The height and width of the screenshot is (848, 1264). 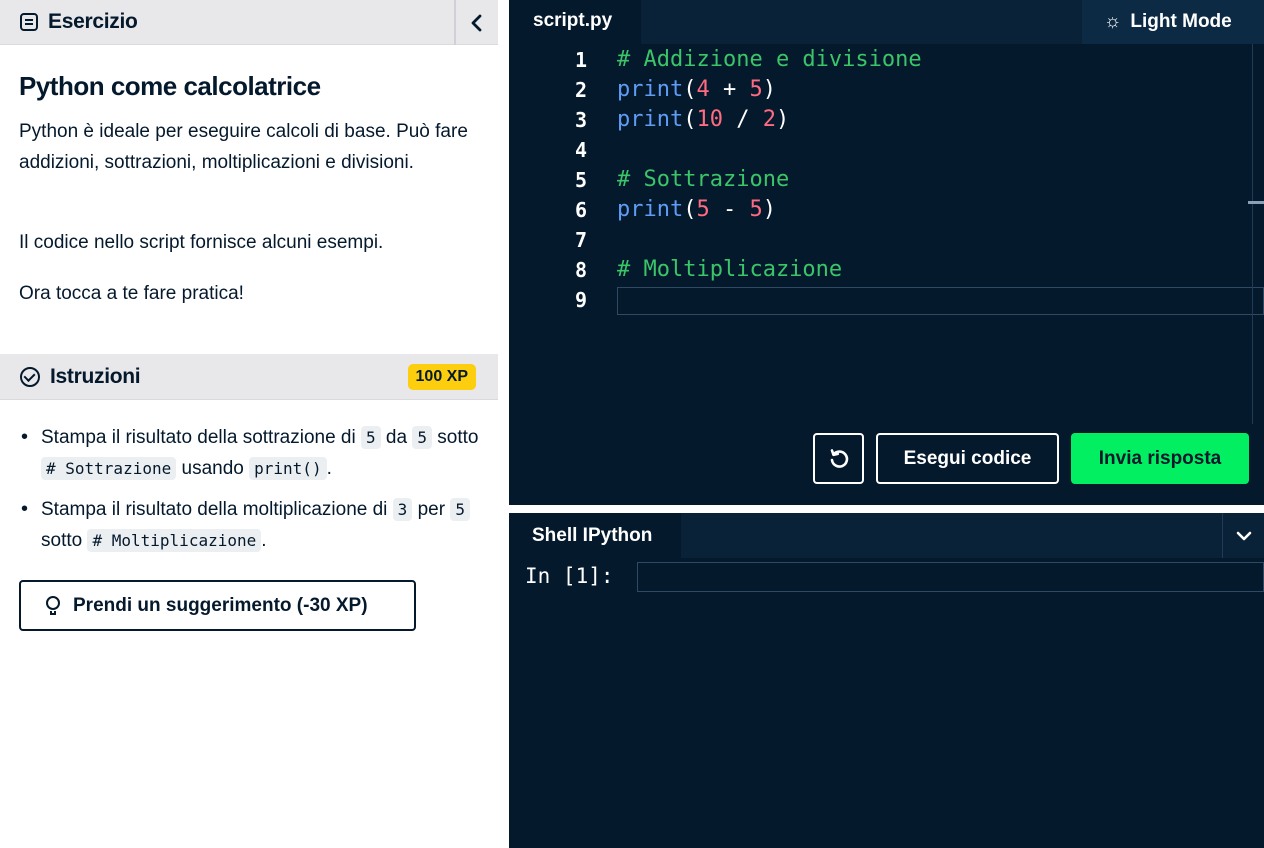 What do you see at coordinates (886, 22) in the screenshot?
I see `editor-tab-bar: script.py ☼ Light Mode` at bounding box center [886, 22].